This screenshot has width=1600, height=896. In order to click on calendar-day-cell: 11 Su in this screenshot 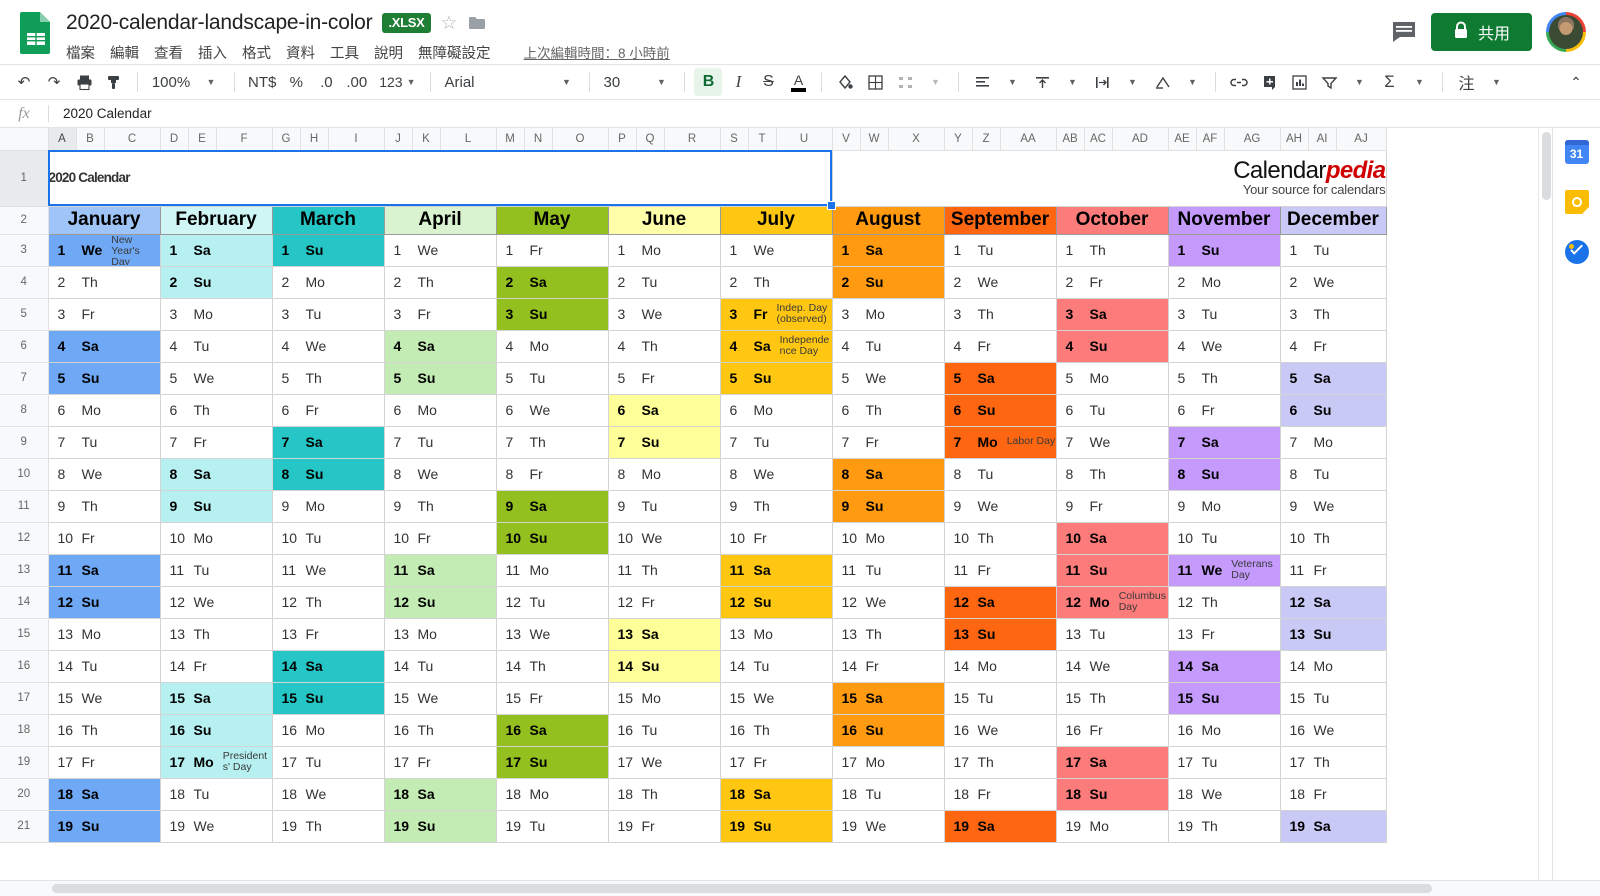, I will do `click(1112, 570)`.